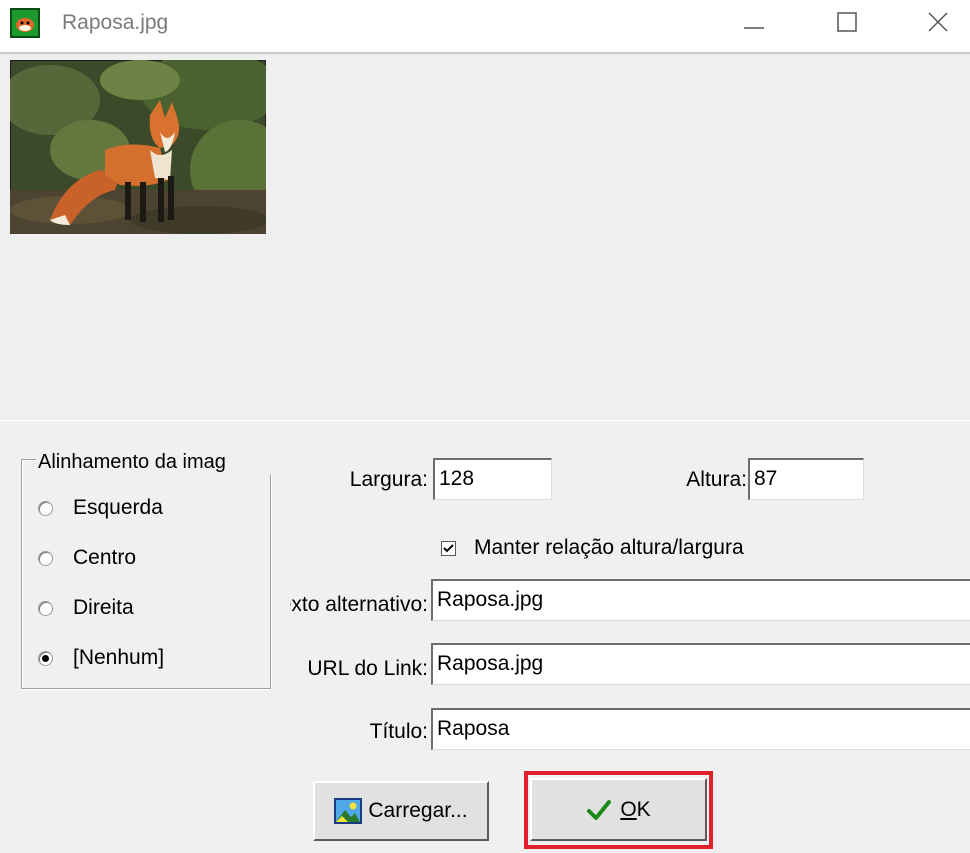 This screenshot has height=853, width=970. What do you see at coordinates (609, 547) in the screenshot?
I see `keep-ratio-label: Manter relação altura/largura` at bounding box center [609, 547].